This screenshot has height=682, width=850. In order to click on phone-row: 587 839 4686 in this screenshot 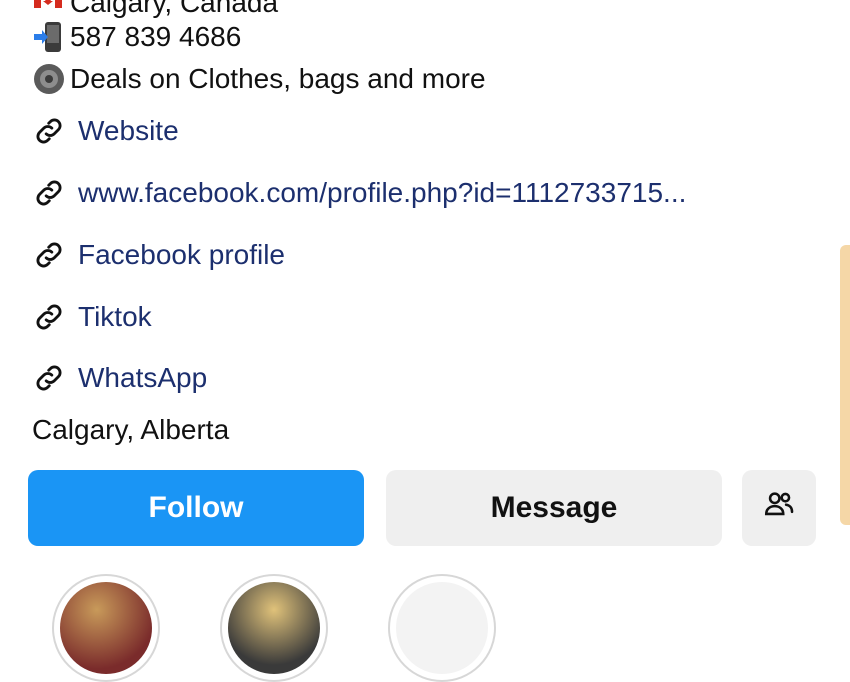, I will do `click(136, 37)`.